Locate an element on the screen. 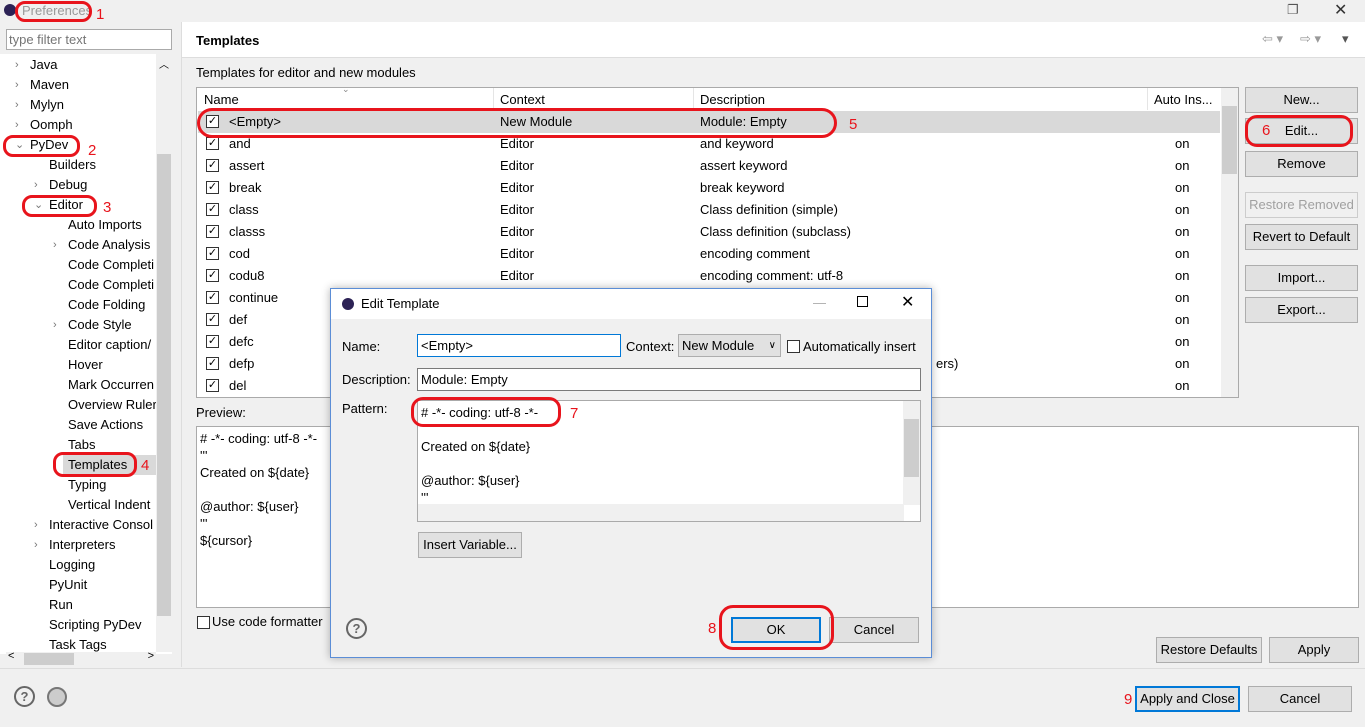 The height and width of the screenshot is (727, 1365). pattern-hscrollbar is located at coordinates (661, 512).